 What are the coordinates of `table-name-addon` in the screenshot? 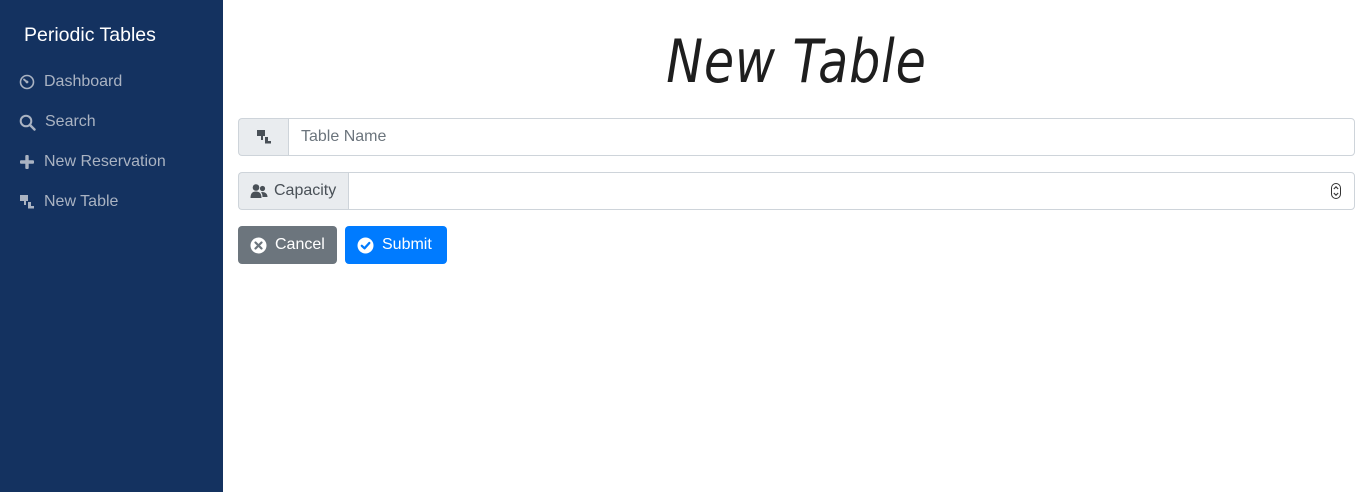 It's located at (263, 137).